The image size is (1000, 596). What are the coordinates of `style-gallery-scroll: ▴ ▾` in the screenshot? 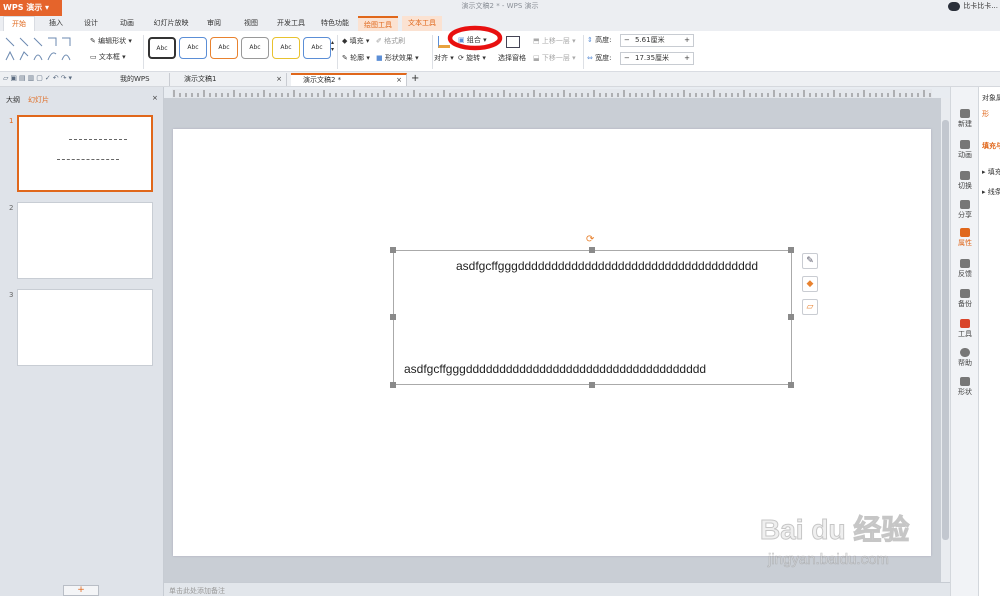 It's located at (332, 46).